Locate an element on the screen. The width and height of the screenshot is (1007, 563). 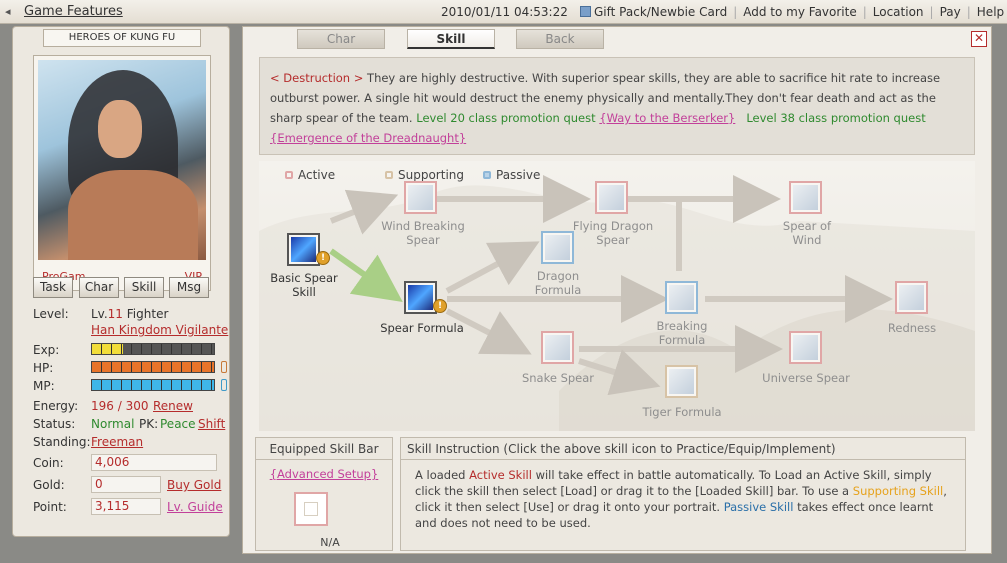
skill-snake-spear is located at coordinates (557, 347).